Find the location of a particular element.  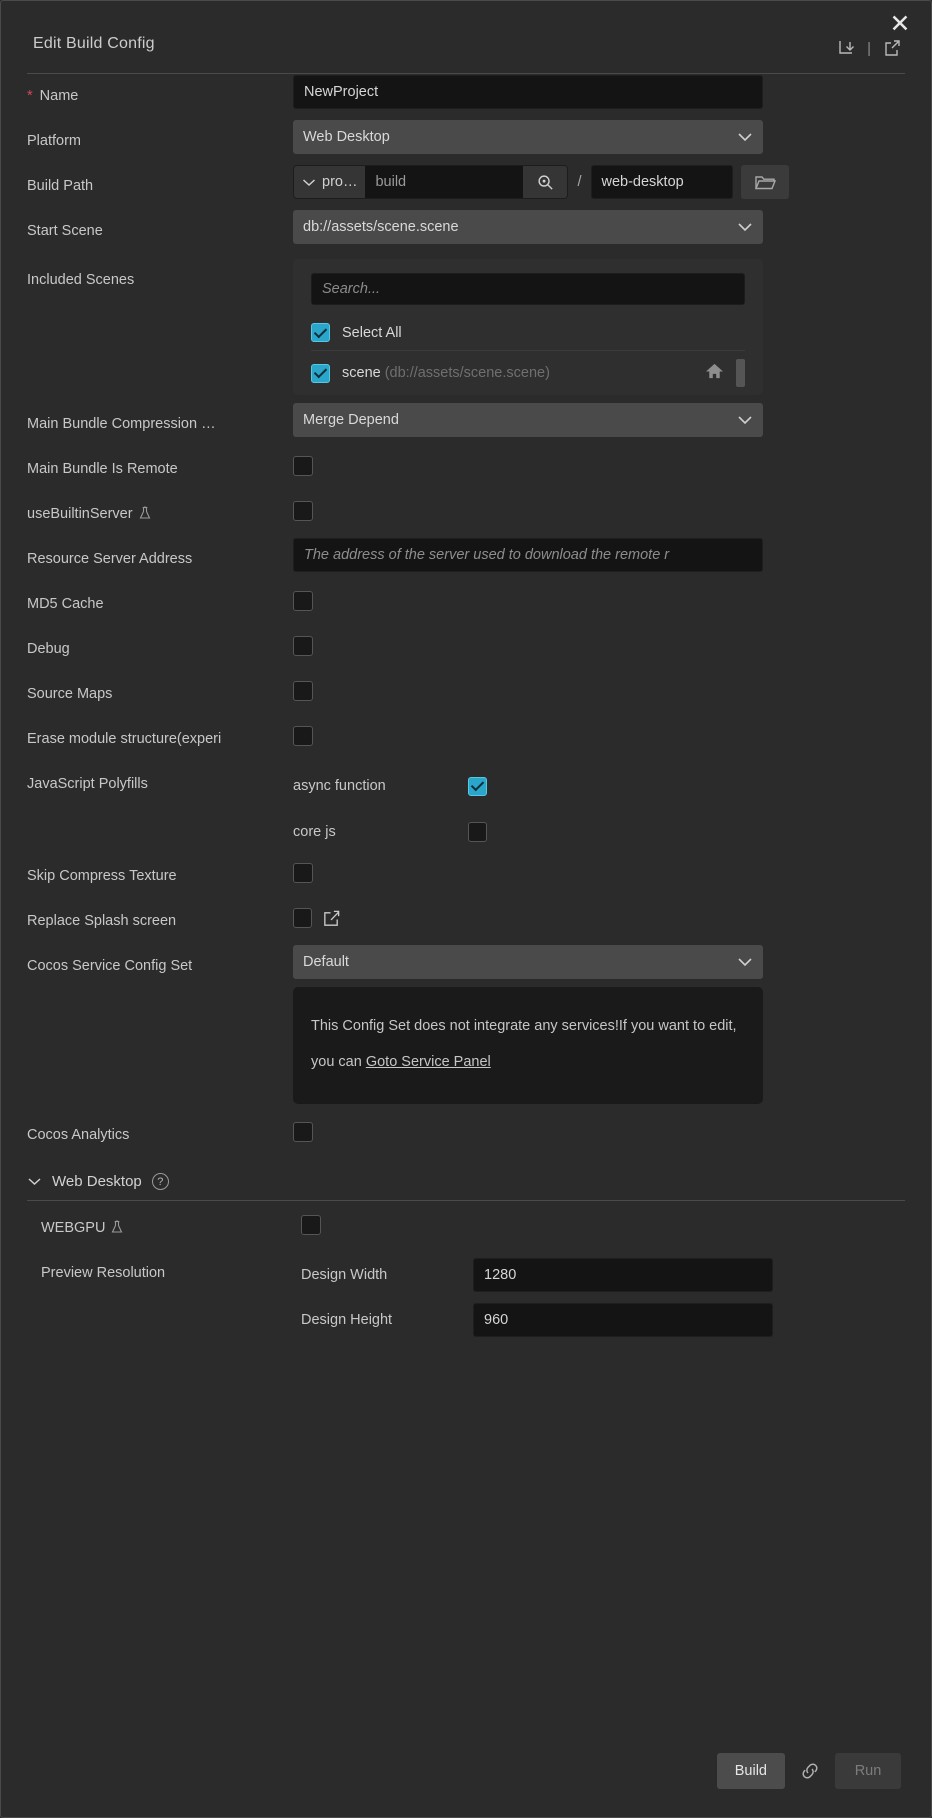

row-main-bundle-compression: Main Bundle Compression … Merge Depend is located at coordinates (466, 425).